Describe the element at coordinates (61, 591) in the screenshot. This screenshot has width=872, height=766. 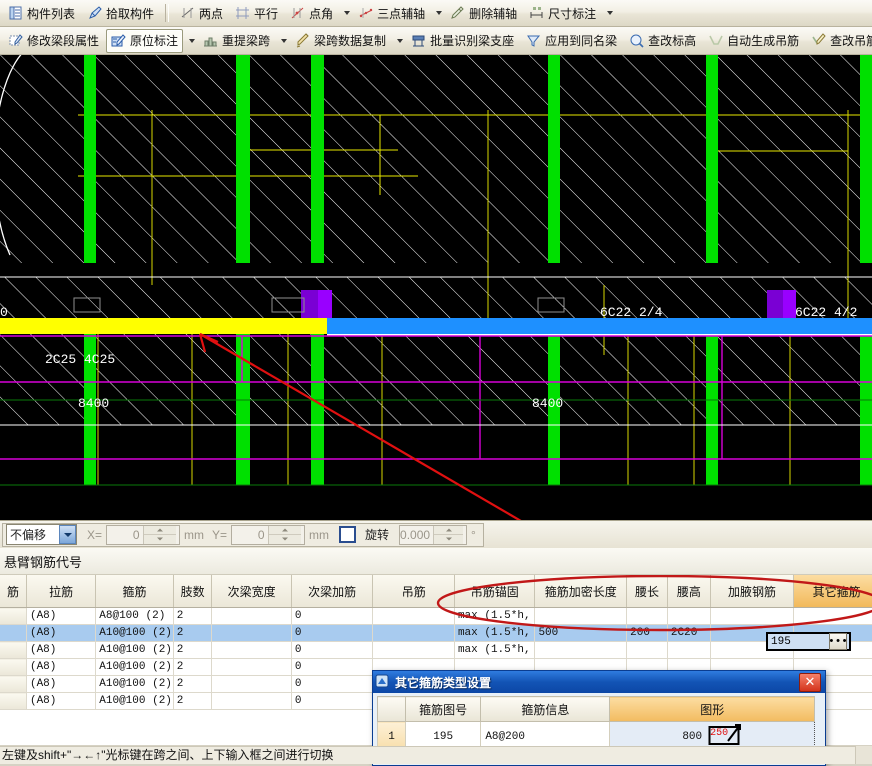
I see `grid-column-header: 拉筋` at that location.